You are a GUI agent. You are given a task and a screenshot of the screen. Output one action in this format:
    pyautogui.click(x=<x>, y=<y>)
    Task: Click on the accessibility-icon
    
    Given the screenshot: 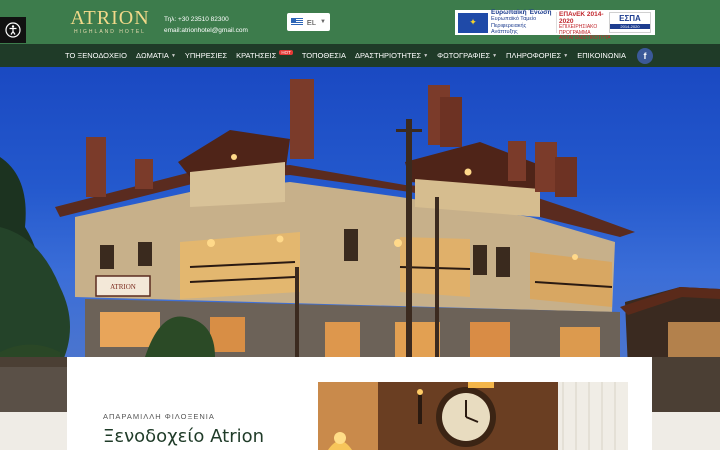 What is the action you would take?
    pyautogui.click(x=13, y=30)
    